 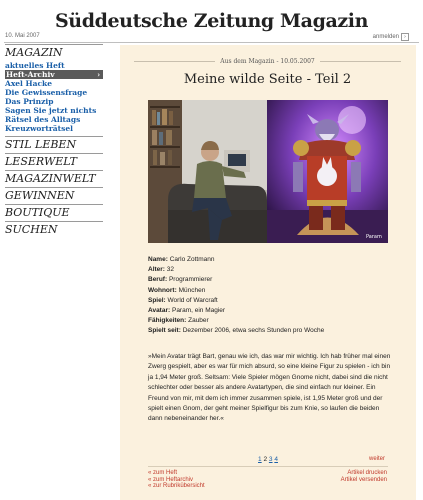 I want to click on page-current-2: 2, so click(x=265, y=459).